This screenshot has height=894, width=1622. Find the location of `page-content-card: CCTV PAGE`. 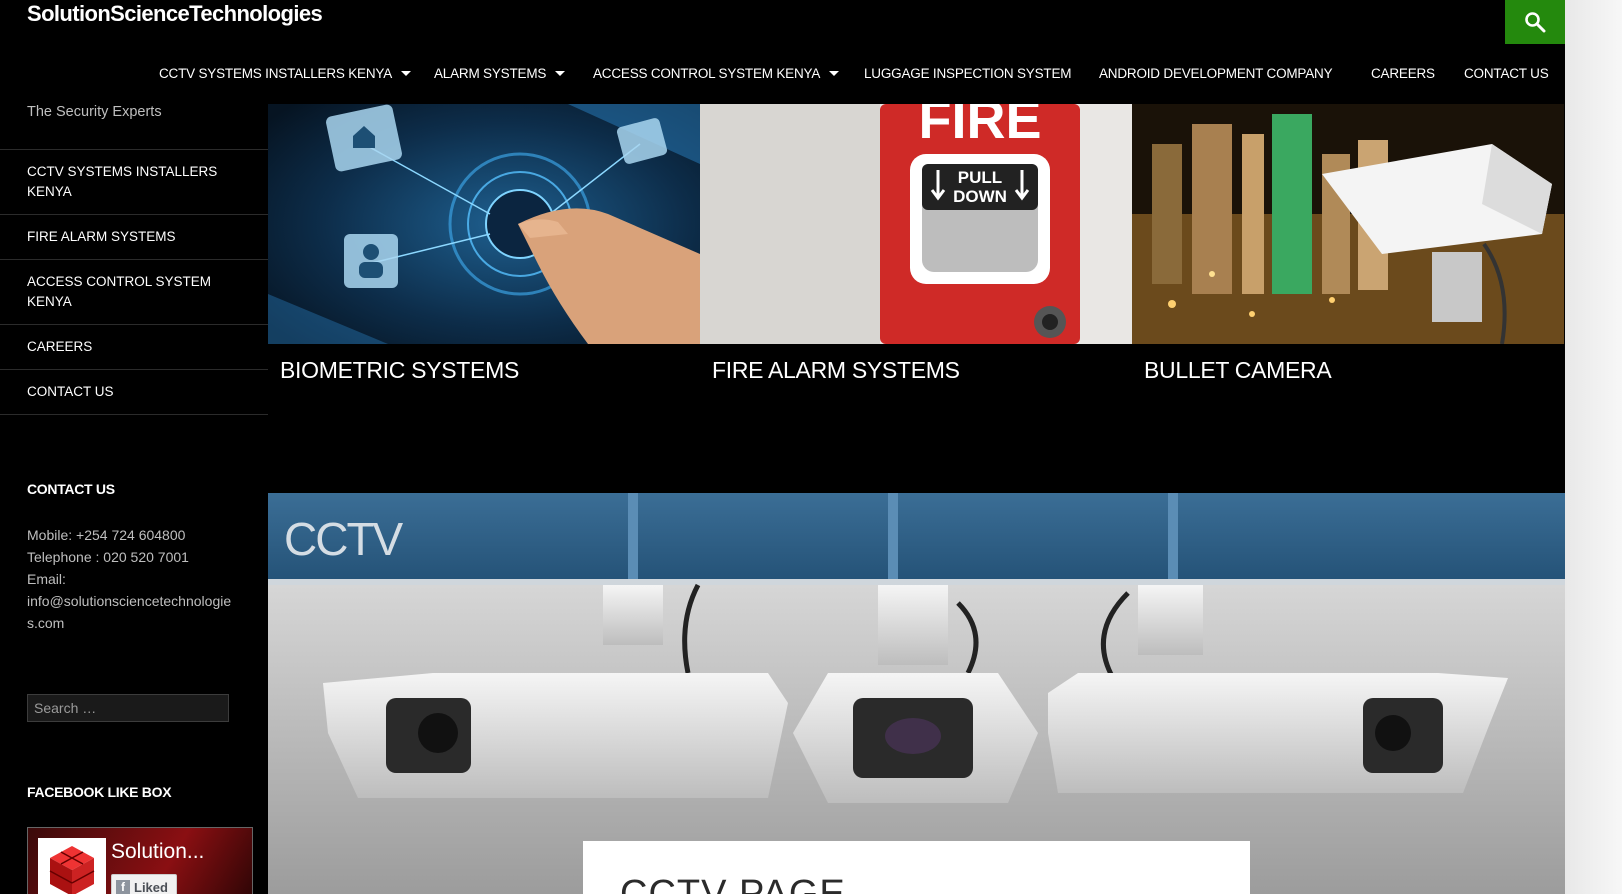

page-content-card: CCTV PAGE is located at coordinates (916, 867).